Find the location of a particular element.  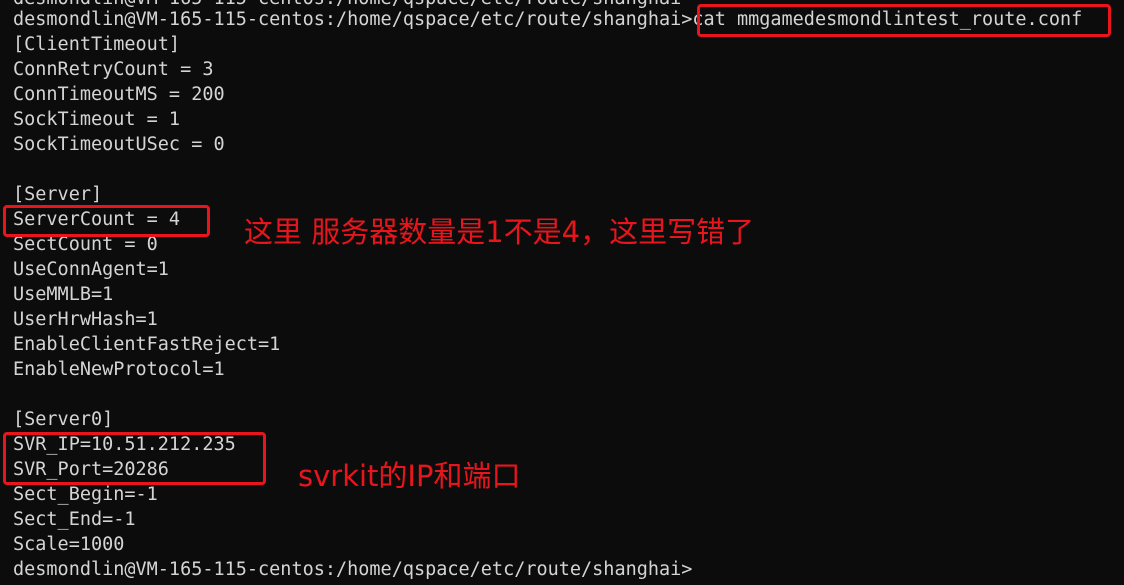

conf-line: [Server] is located at coordinates (58, 194).